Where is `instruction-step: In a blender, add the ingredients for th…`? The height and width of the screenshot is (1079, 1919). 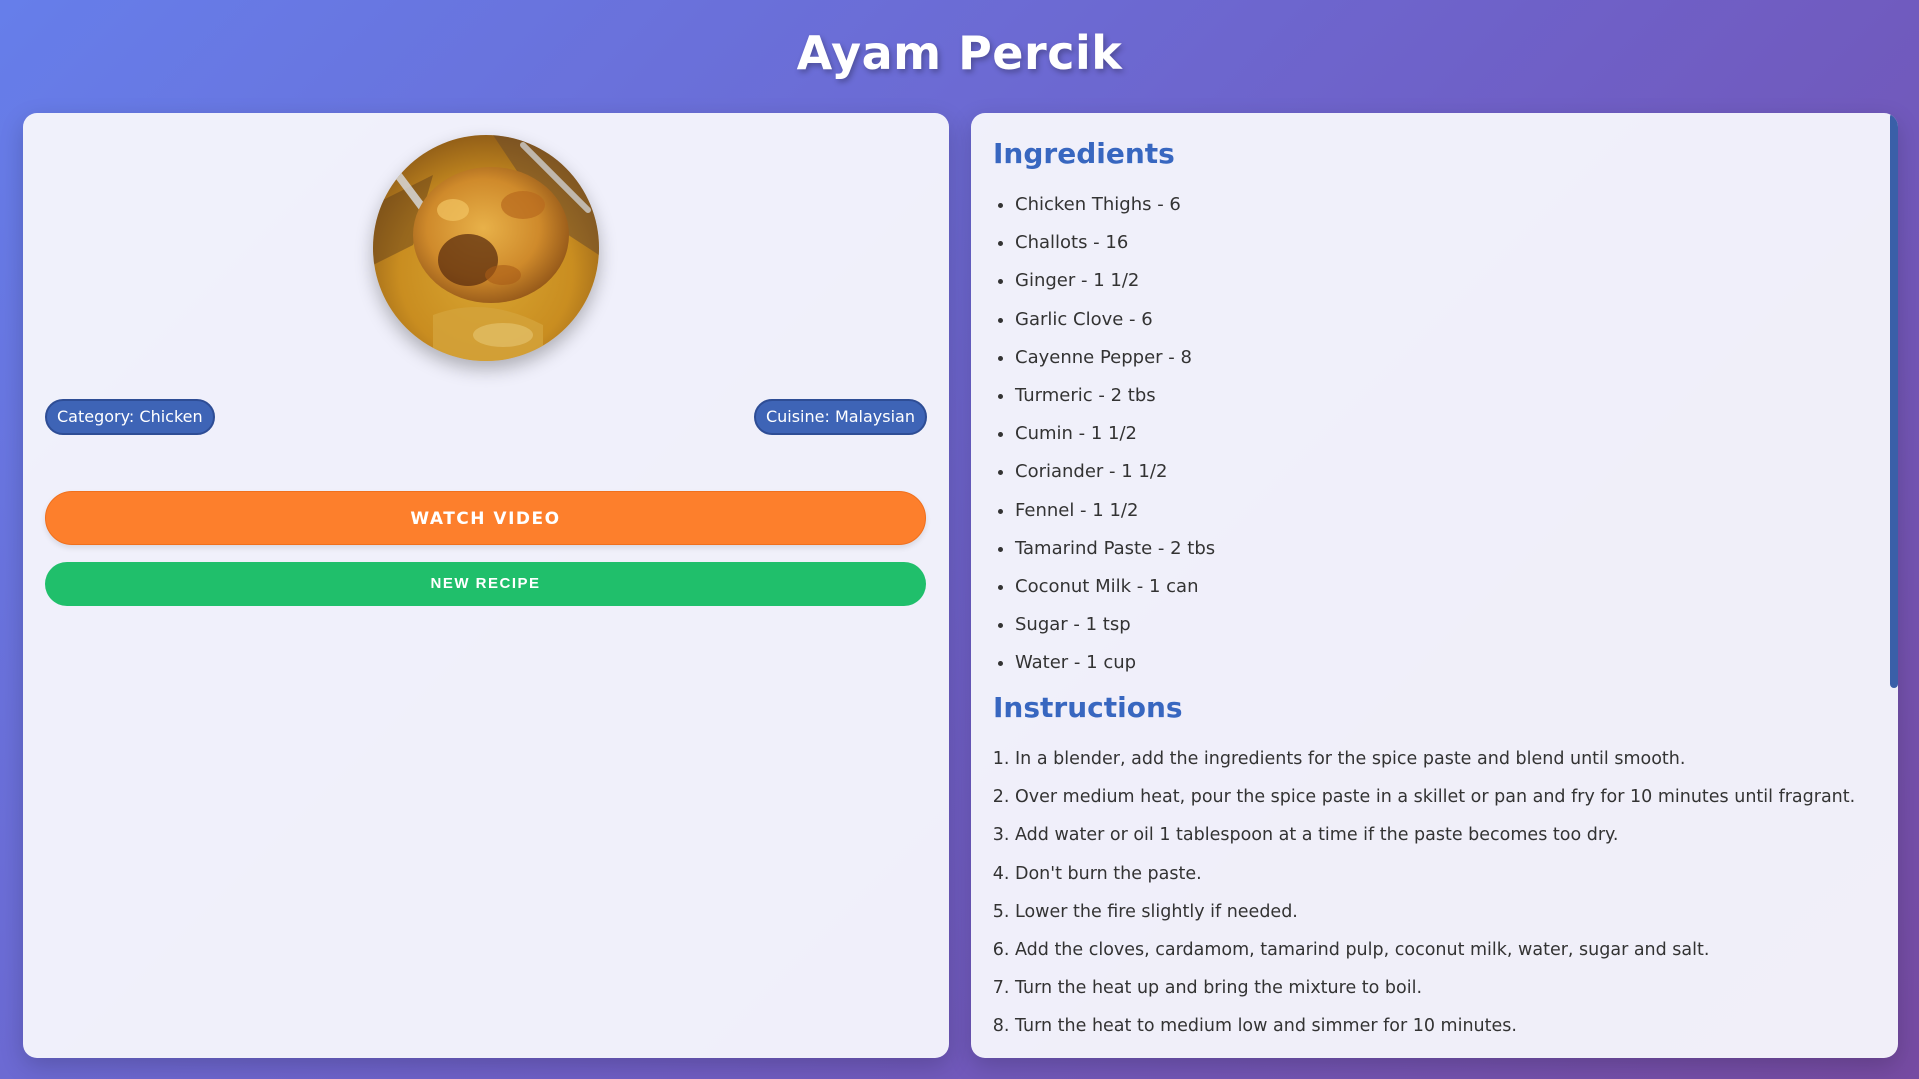 instruction-step: In a blender, add the ingredients for th… is located at coordinates (1435, 759).